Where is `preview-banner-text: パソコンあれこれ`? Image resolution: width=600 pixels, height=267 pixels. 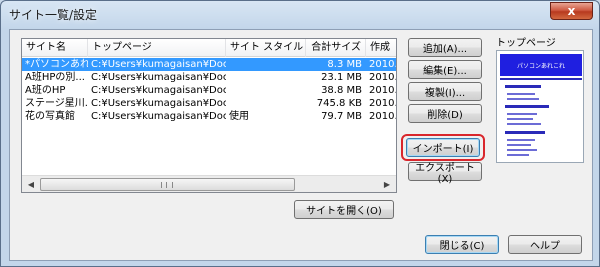 preview-banner-text: パソコンあれこれ is located at coordinates (541, 66).